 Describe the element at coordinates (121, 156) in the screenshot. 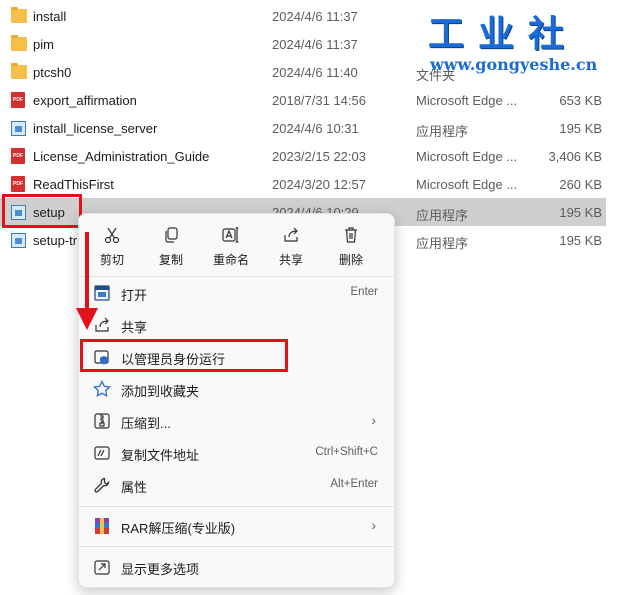

I see `file-name: License_Administration_Guide` at that location.